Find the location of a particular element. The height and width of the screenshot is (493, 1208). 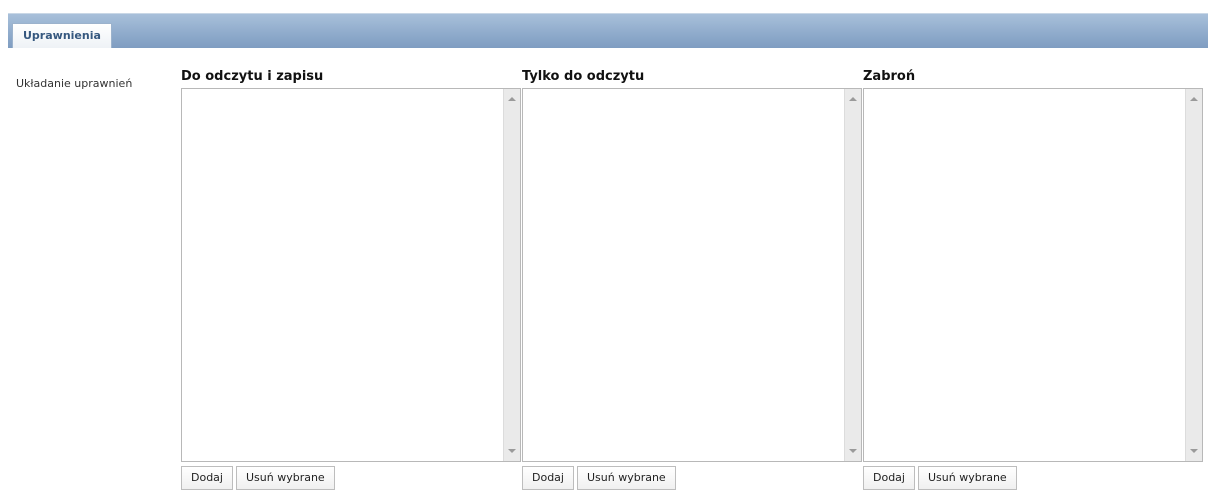

column-title: Tylko do odczytu is located at coordinates (583, 76).